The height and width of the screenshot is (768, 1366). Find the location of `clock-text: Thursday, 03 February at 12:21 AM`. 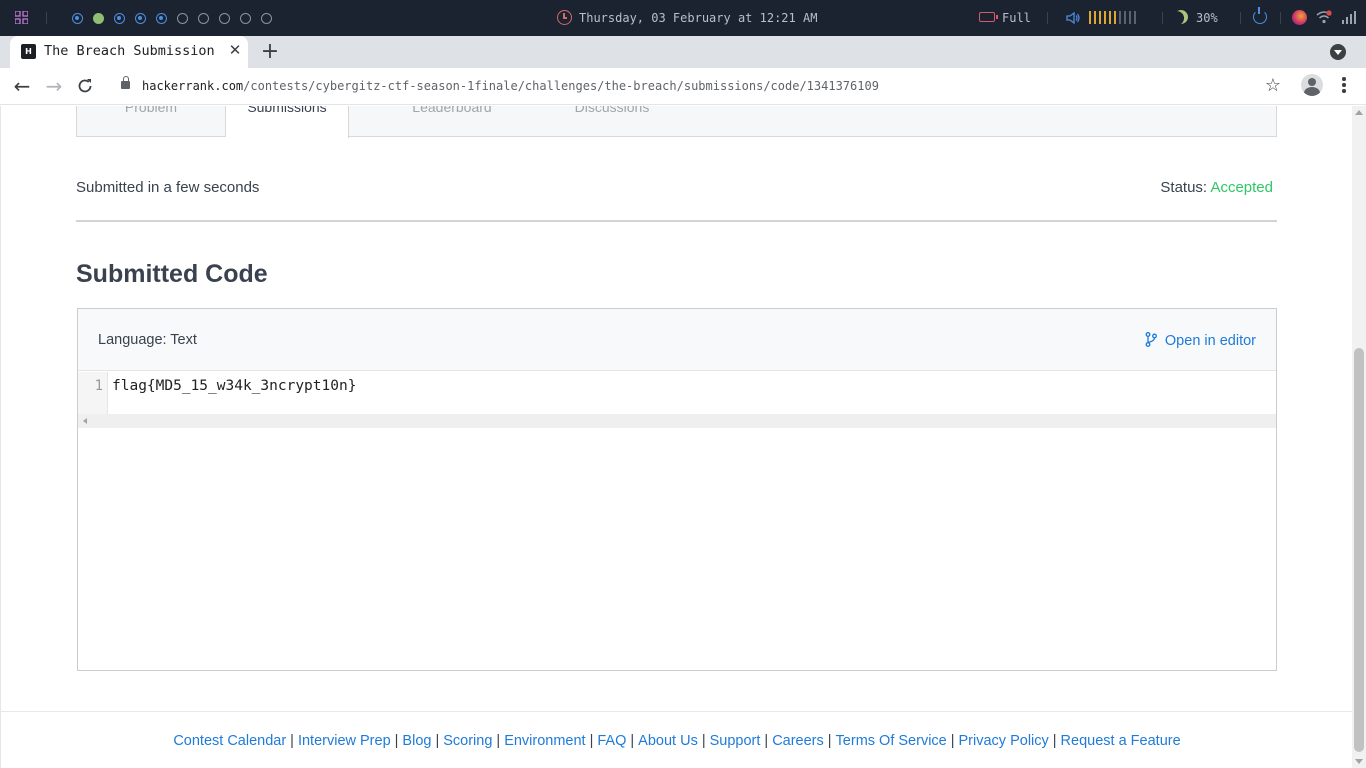

clock-text: Thursday, 03 February at 12:21 AM is located at coordinates (698, 18).